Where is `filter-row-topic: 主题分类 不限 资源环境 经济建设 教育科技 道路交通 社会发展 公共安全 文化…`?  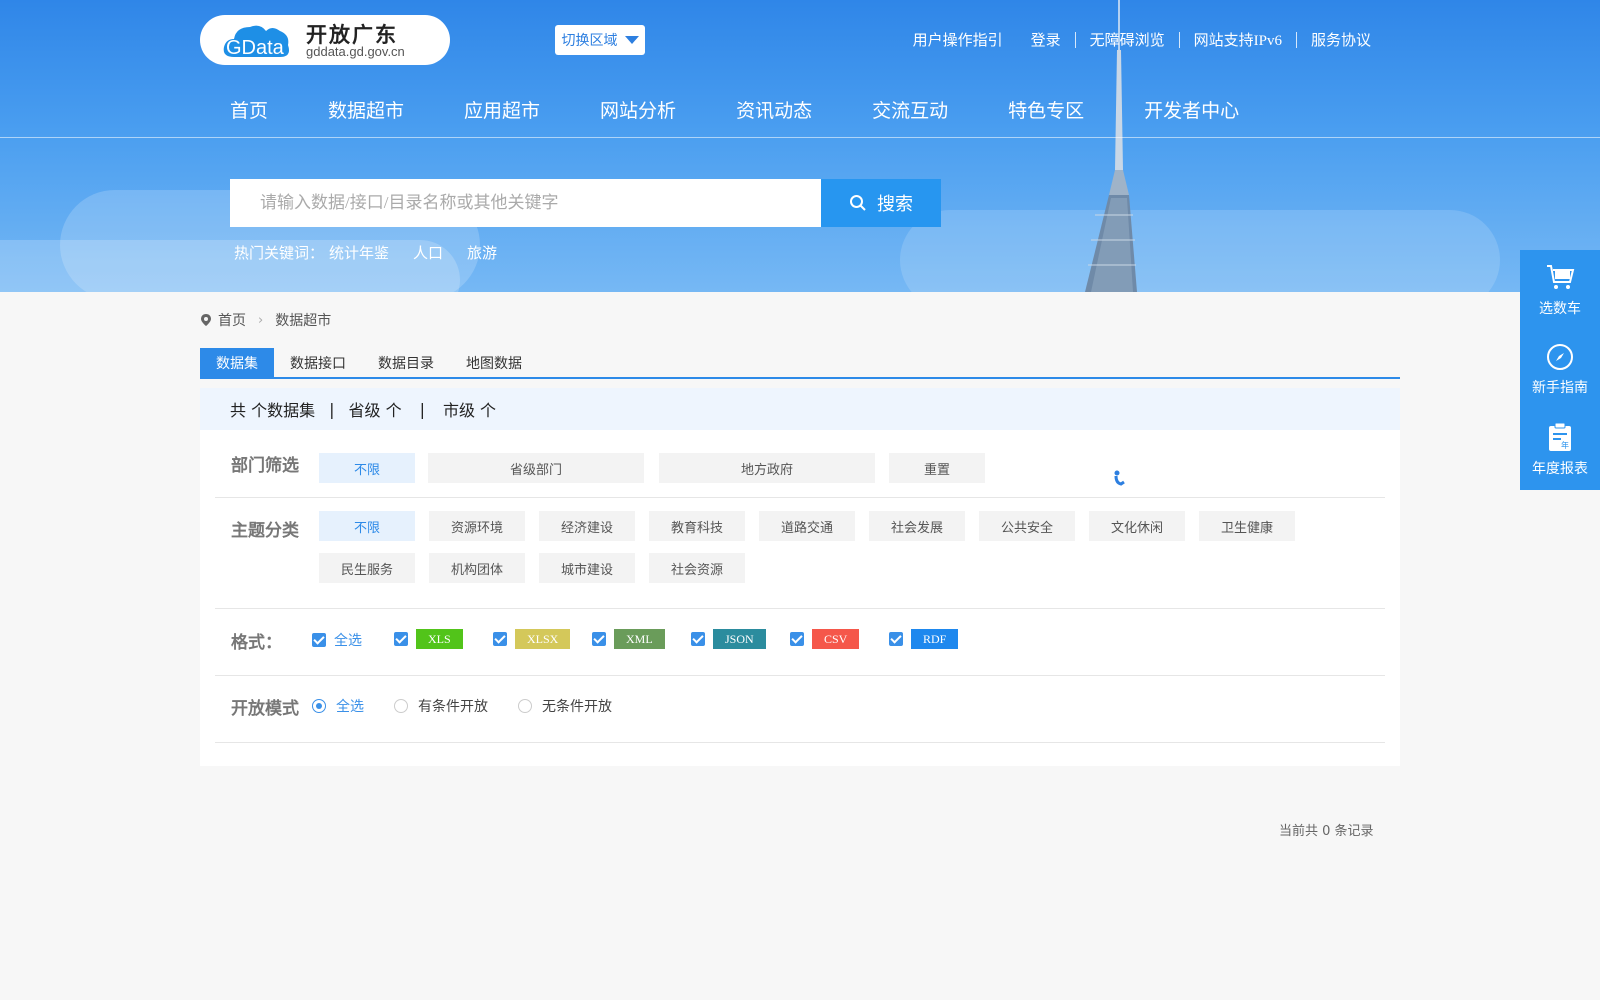
filter-row-topic: 主题分类 不限 资源环境 经济建设 教育科技 道路交通 社会发展 公共安全 文化… is located at coordinates (800, 553).